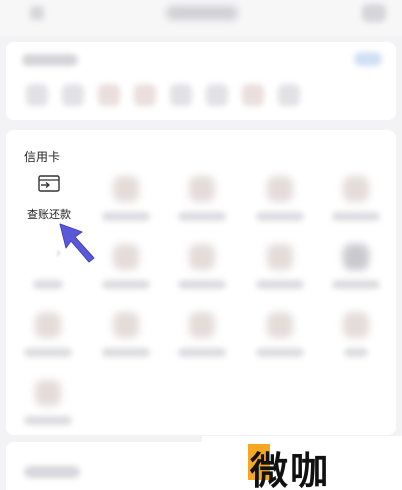 Image resolution: width=402 pixels, height=490 pixels. What do you see at coordinates (49, 183) in the screenshot?
I see `card-return-icon` at bounding box center [49, 183].